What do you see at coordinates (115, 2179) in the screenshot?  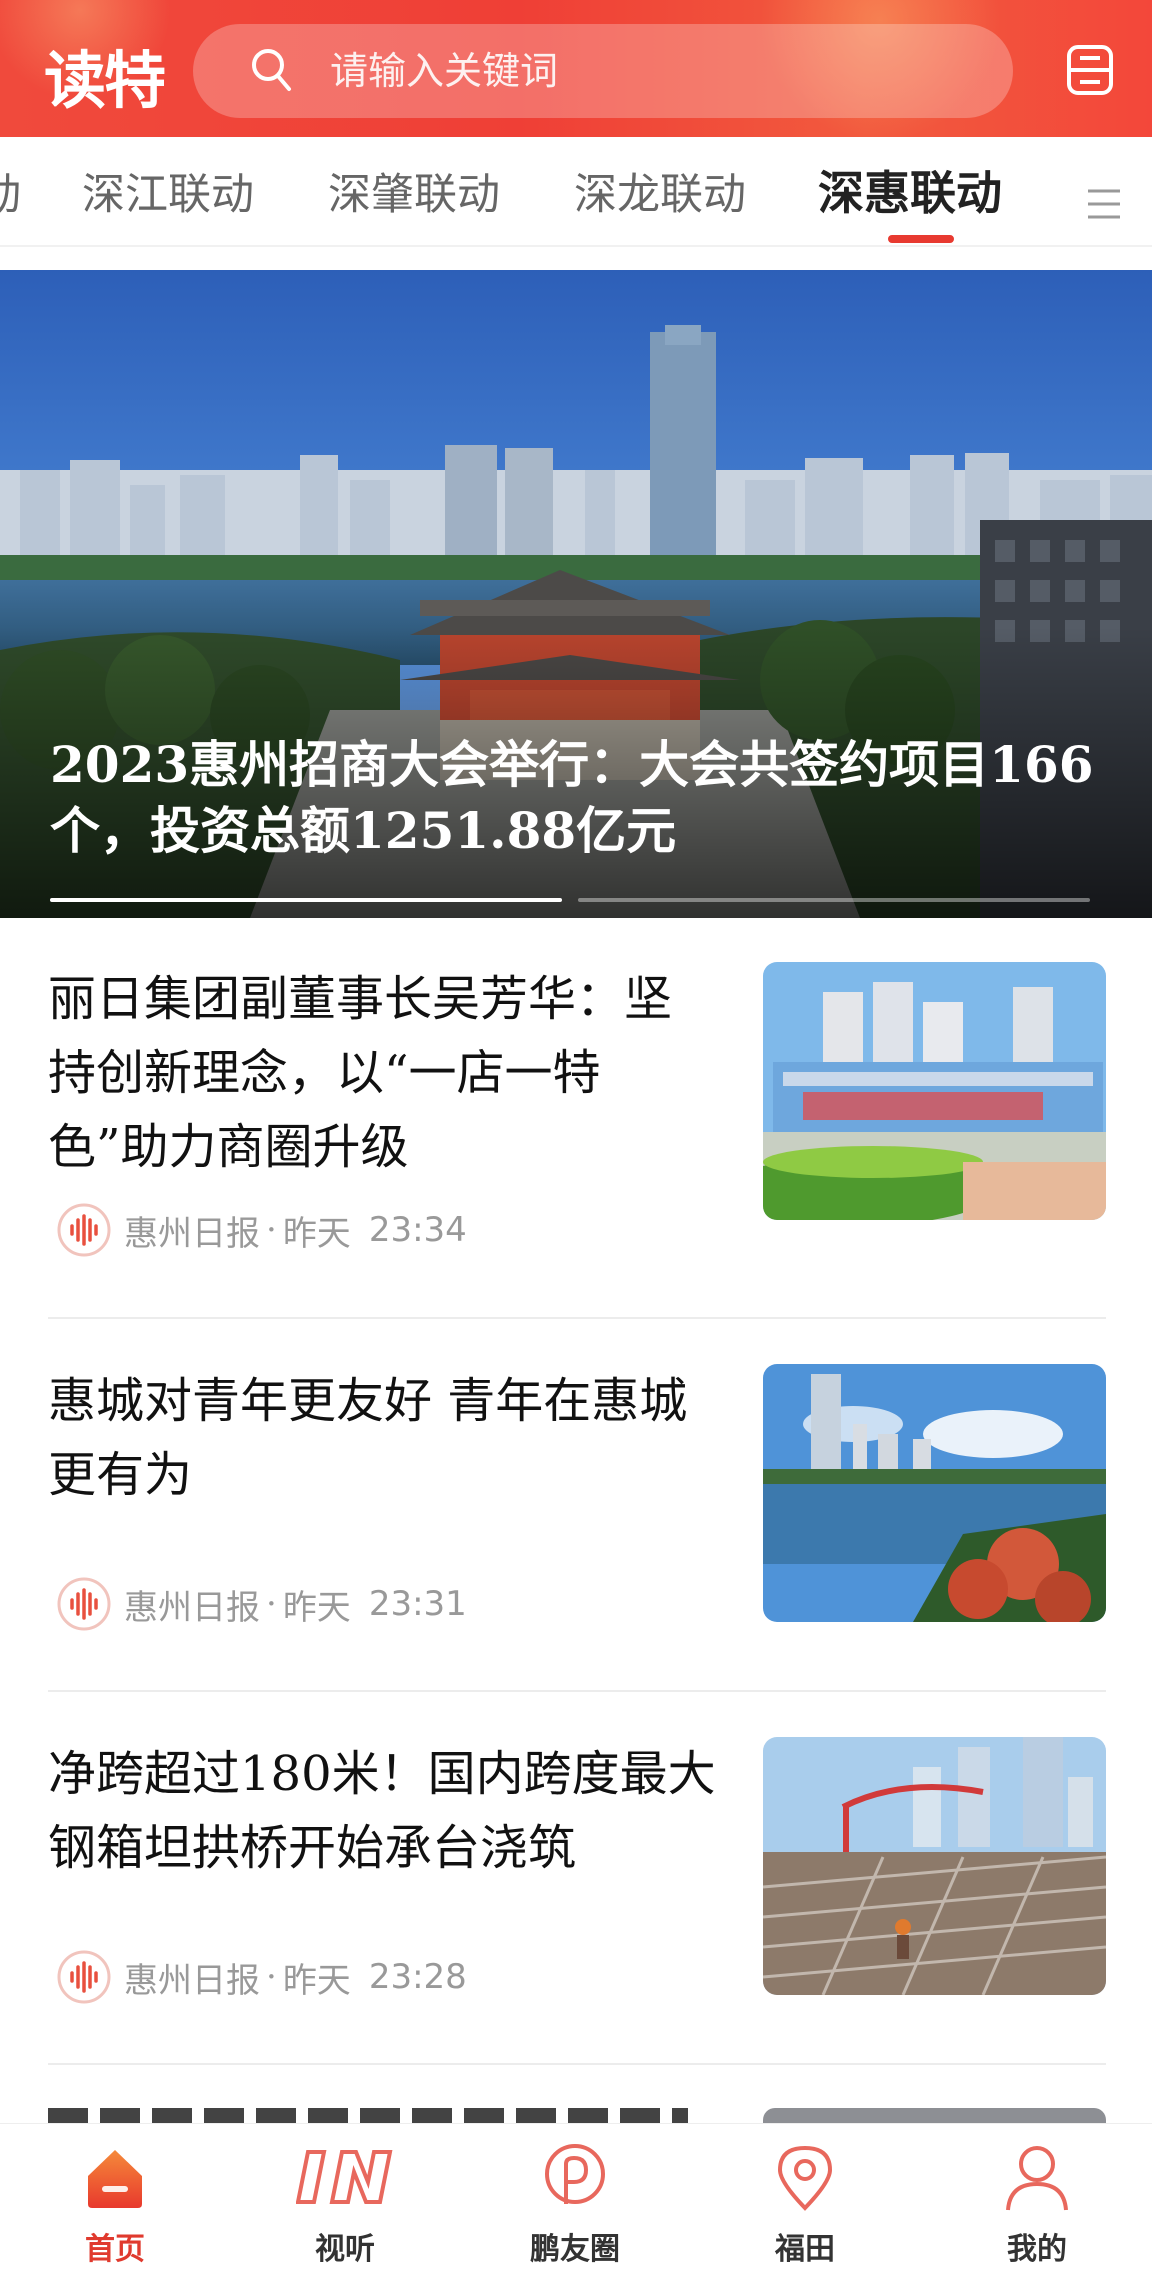 I see `home-icon` at bounding box center [115, 2179].